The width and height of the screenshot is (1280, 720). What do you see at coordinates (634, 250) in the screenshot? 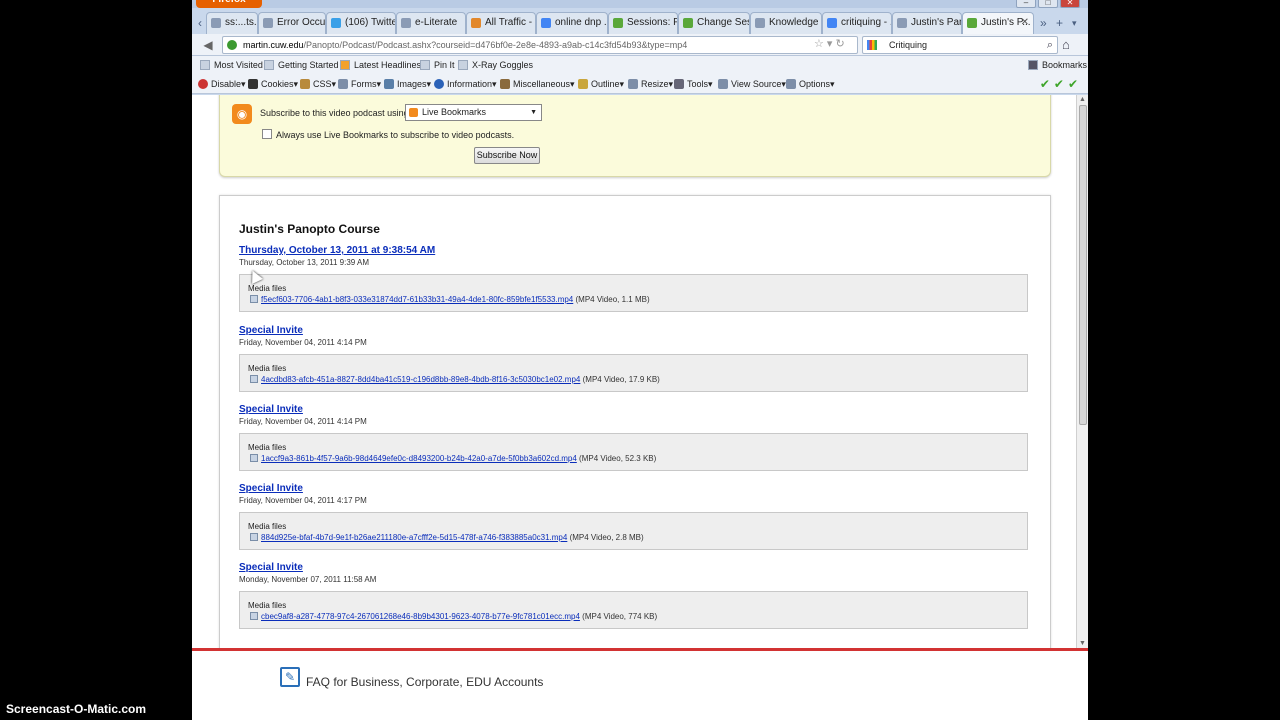
I see `entry-title-link: Thursday, October 13, 2011 at 9:38:54 AM` at bounding box center [634, 250].